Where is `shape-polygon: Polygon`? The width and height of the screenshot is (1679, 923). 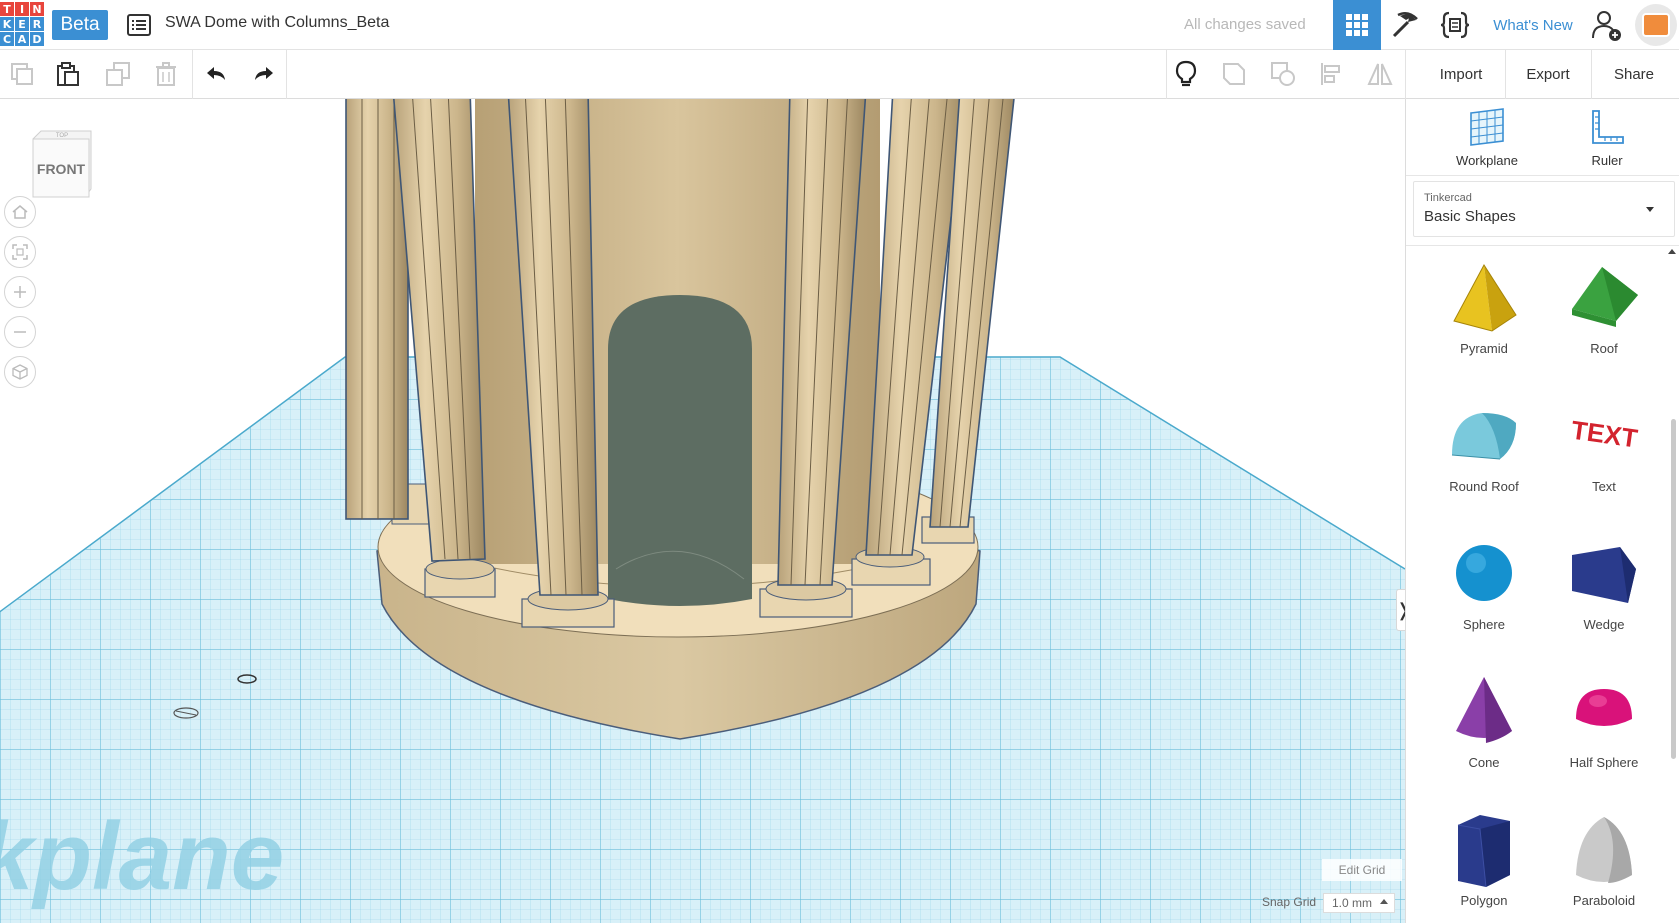 shape-polygon: Polygon is located at coordinates (1484, 867).